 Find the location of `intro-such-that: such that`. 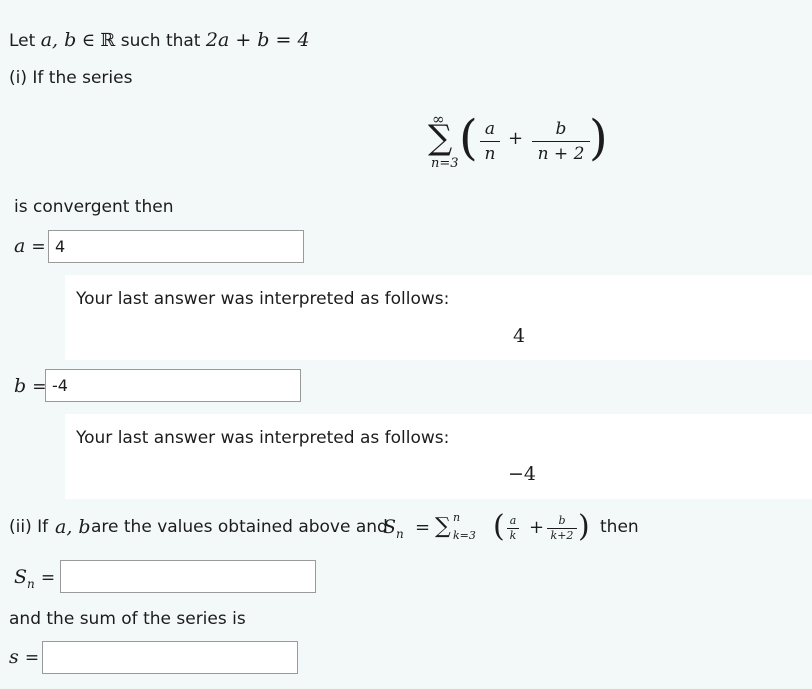

intro-such-that: such that is located at coordinates (160, 41).